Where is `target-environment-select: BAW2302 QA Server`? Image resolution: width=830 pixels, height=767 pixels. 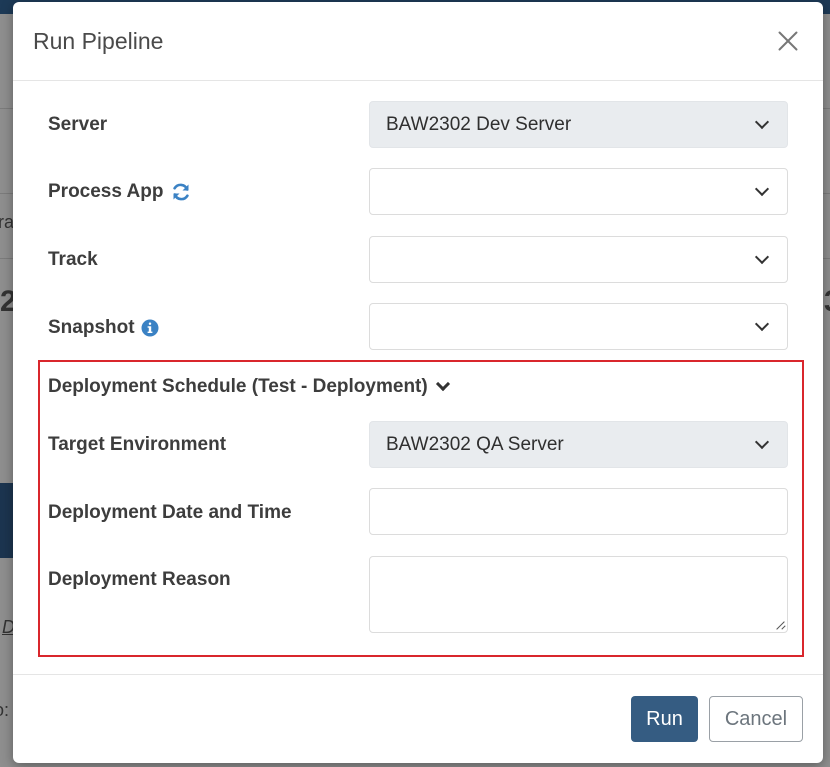
target-environment-select: BAW2302 QA Server is located at coordinates (578, 444).